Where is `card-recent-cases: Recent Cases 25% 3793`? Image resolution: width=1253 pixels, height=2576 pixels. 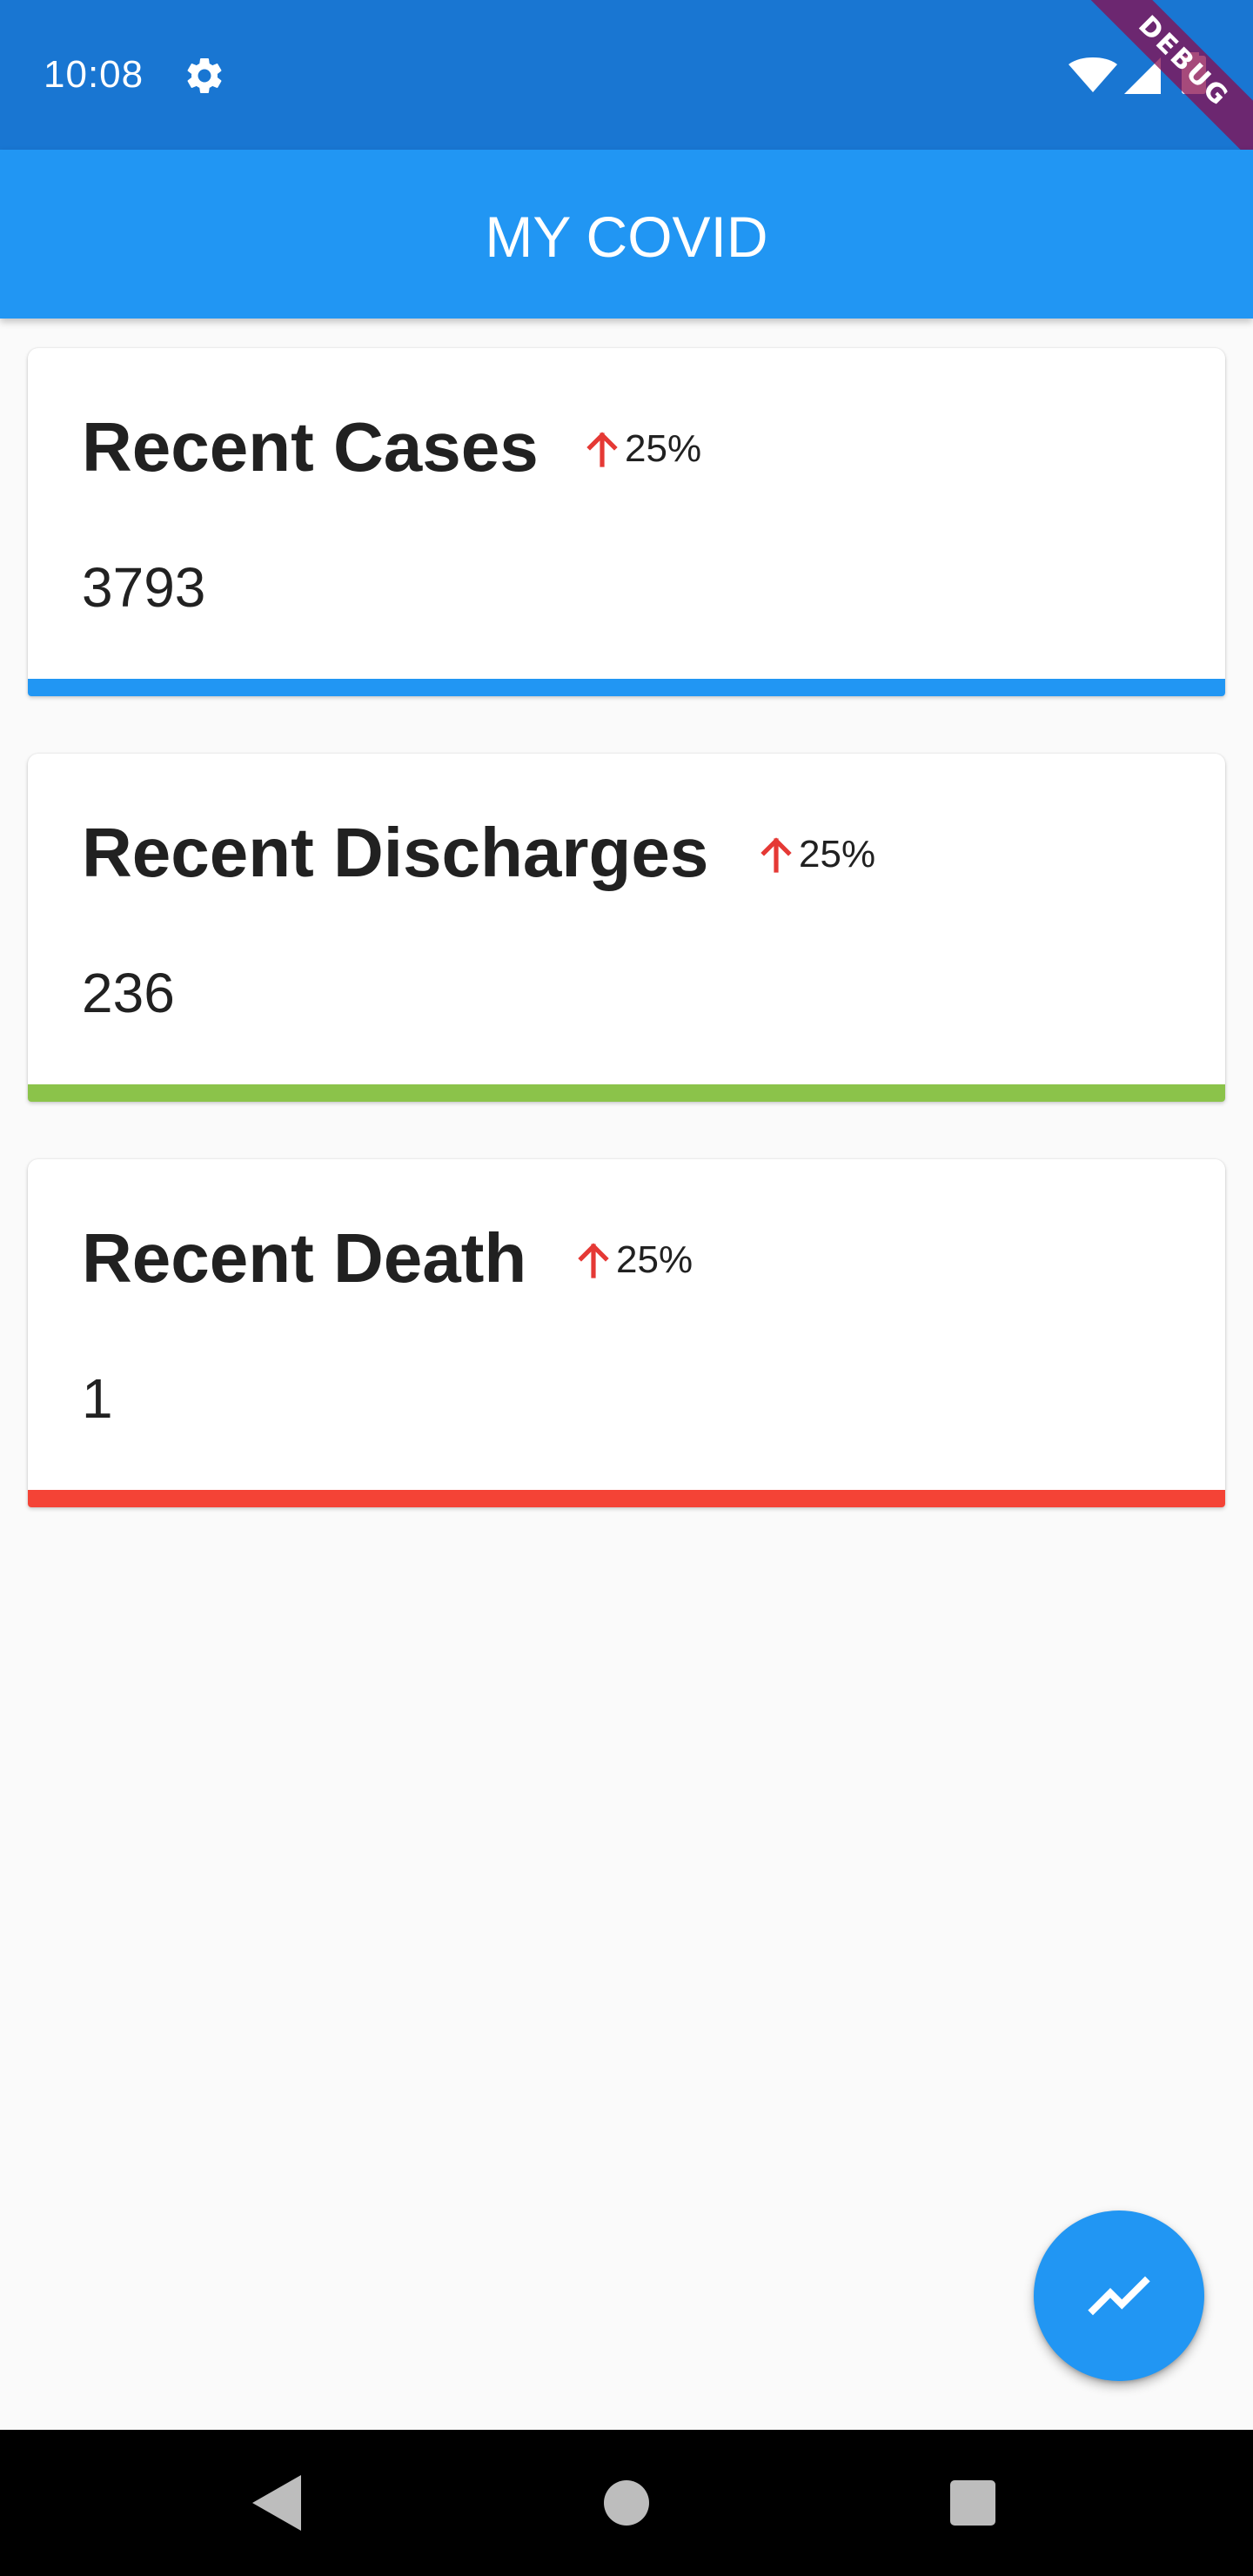
card-recent-cases: Recent Cases 25% 3793 is located at coordinates (626, 522).